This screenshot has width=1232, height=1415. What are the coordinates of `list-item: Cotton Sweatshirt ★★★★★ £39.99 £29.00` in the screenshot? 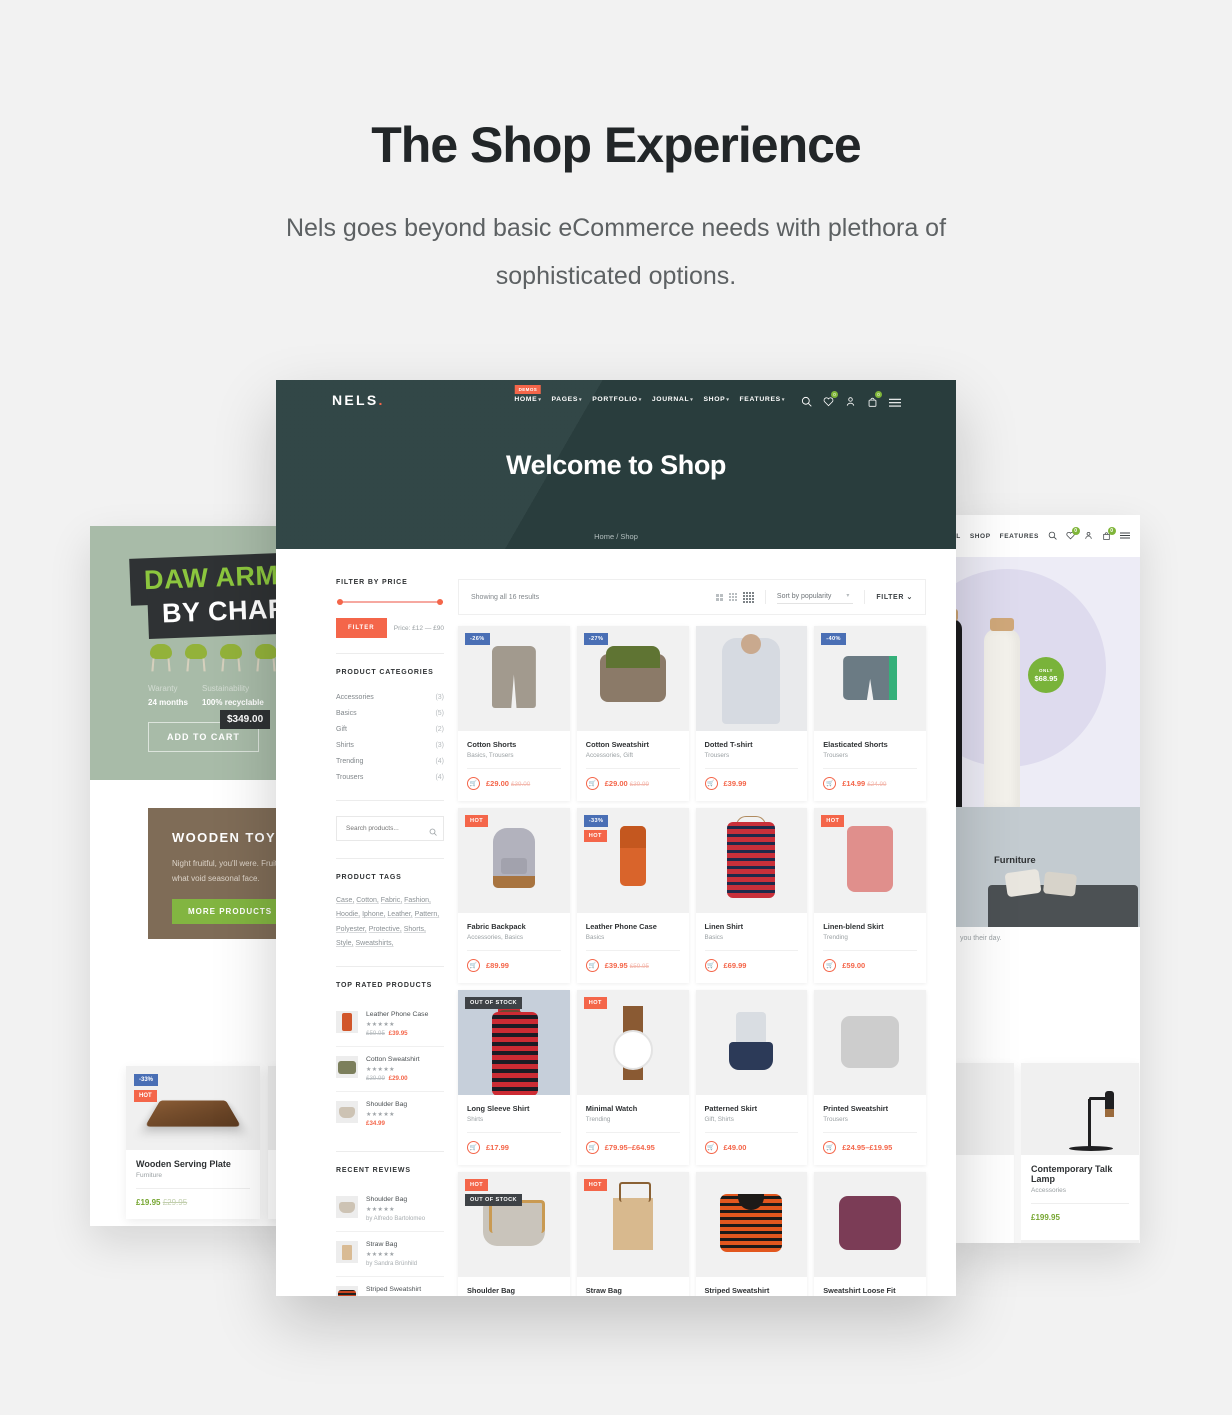 It's located at (390, 1070).